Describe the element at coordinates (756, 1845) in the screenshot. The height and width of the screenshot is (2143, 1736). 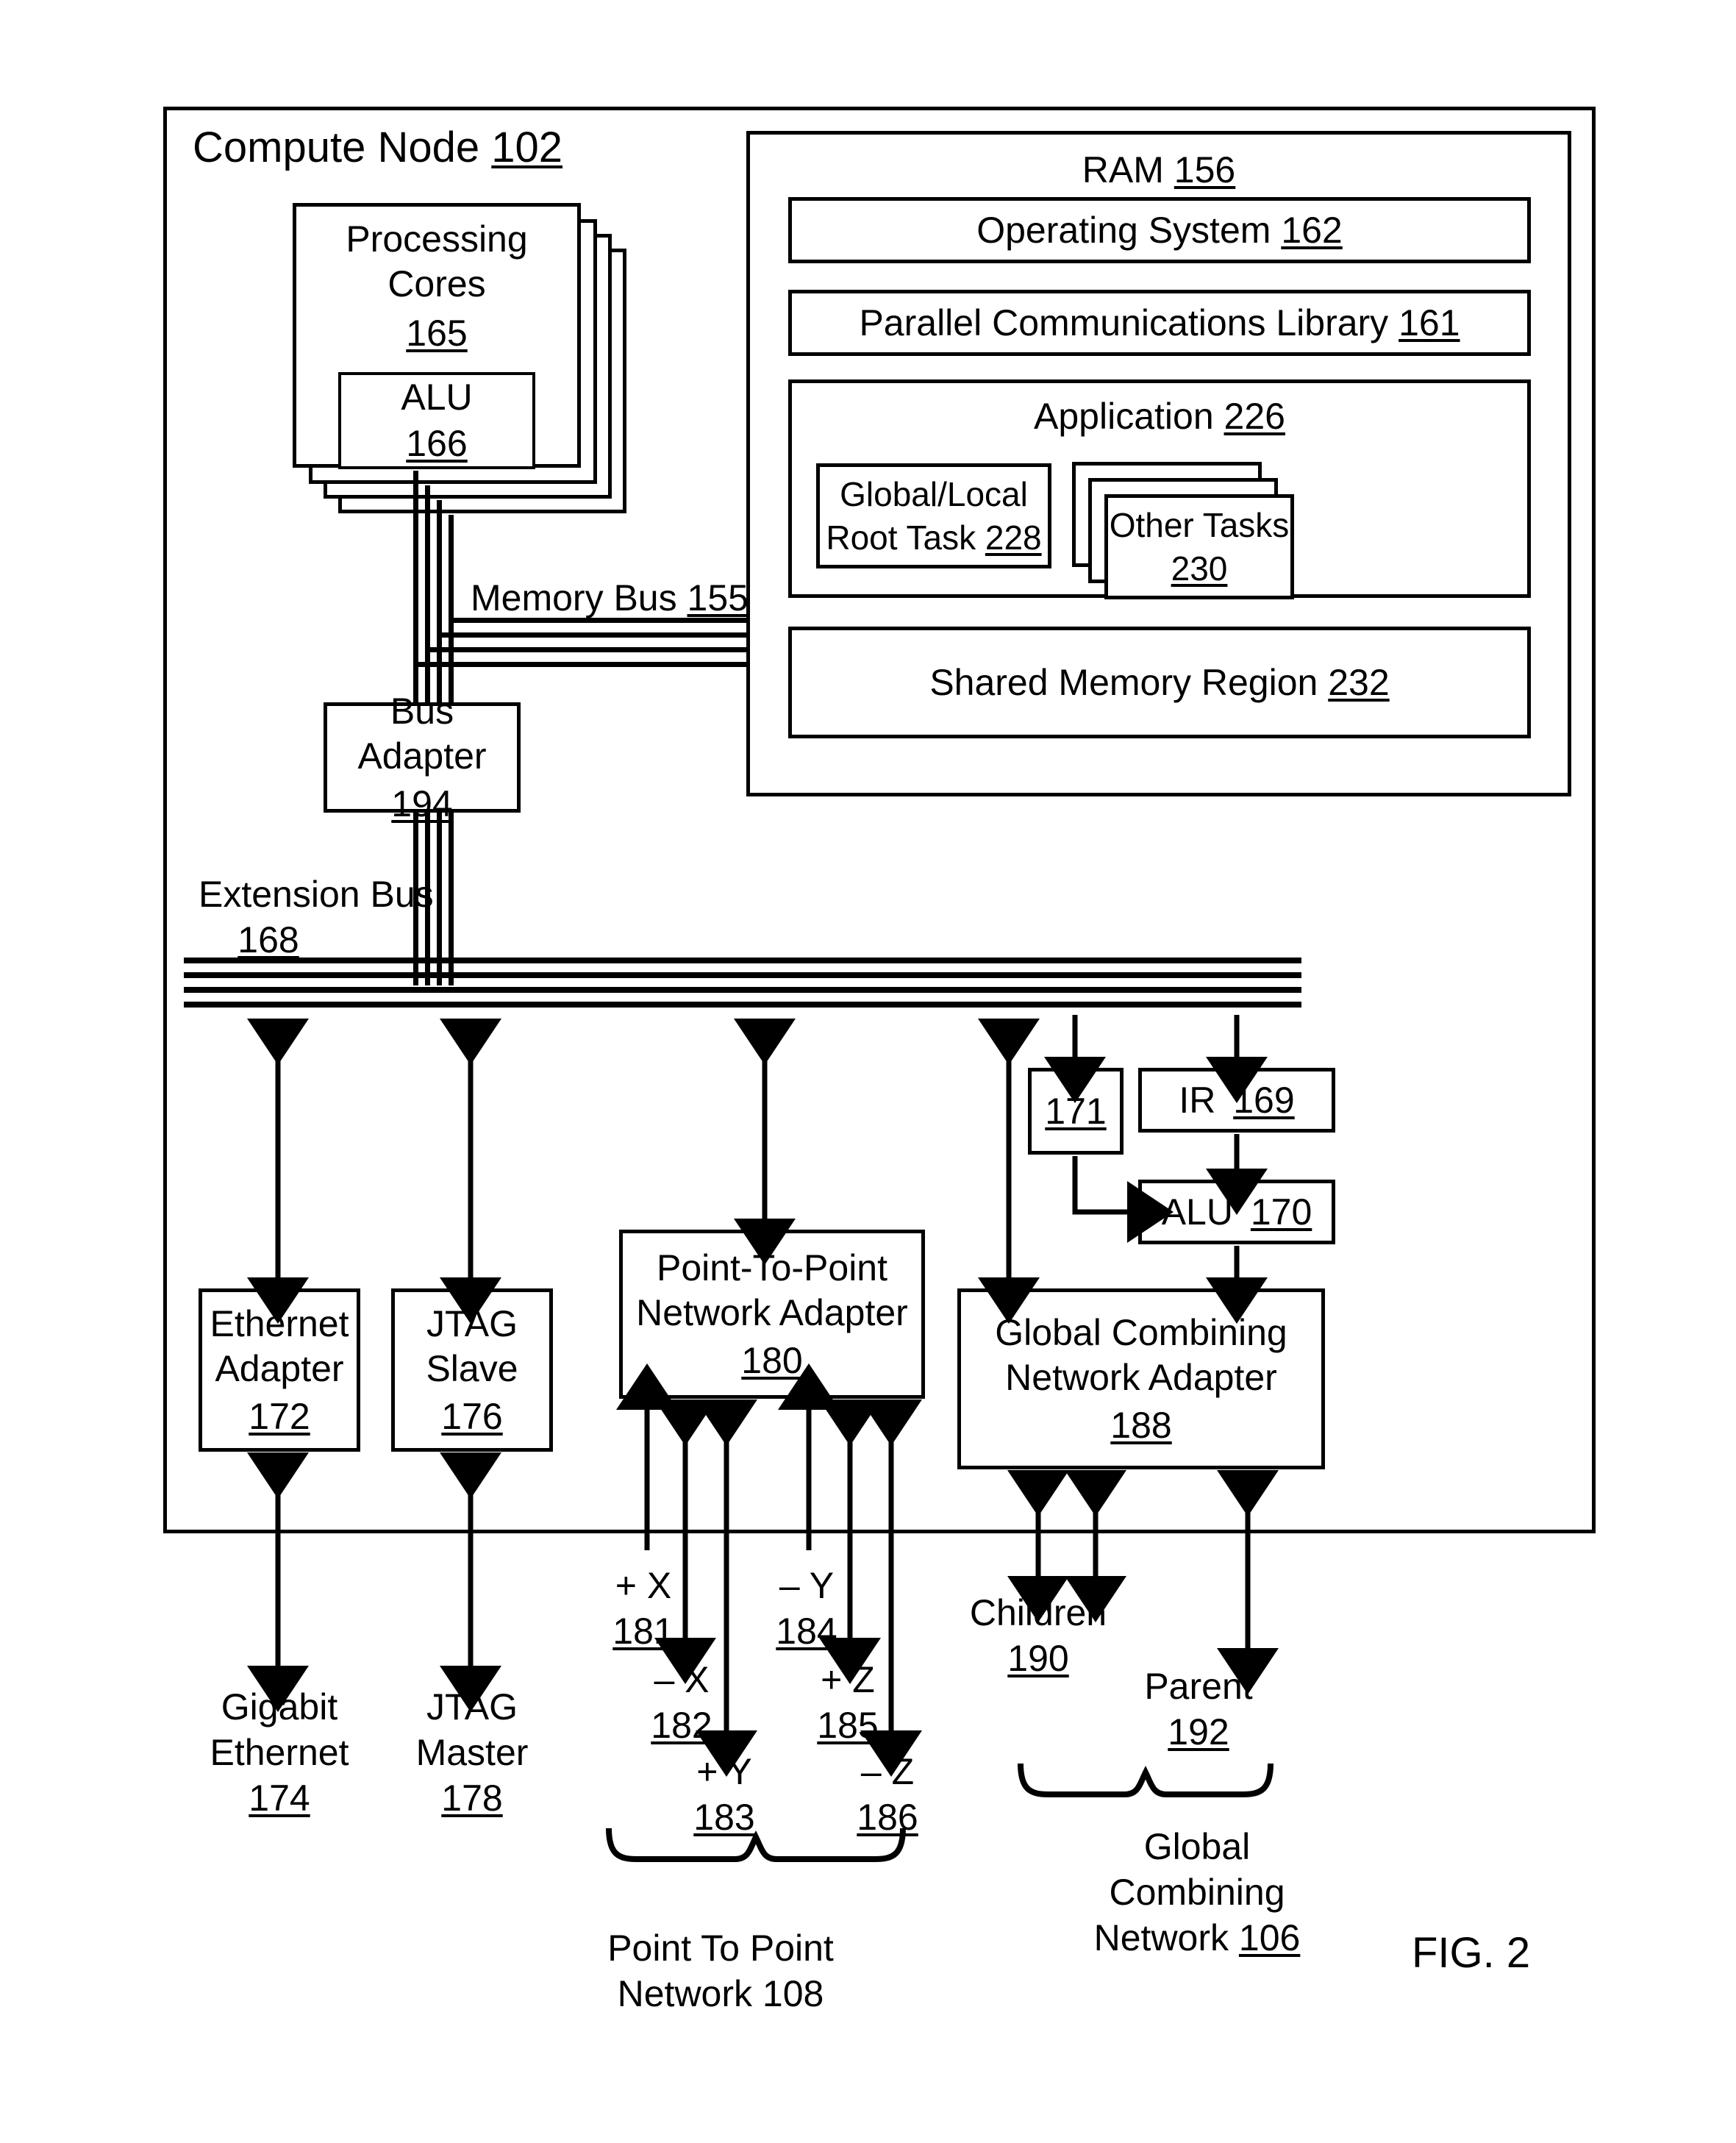
I see `brace-point-to-point-network` at that location.